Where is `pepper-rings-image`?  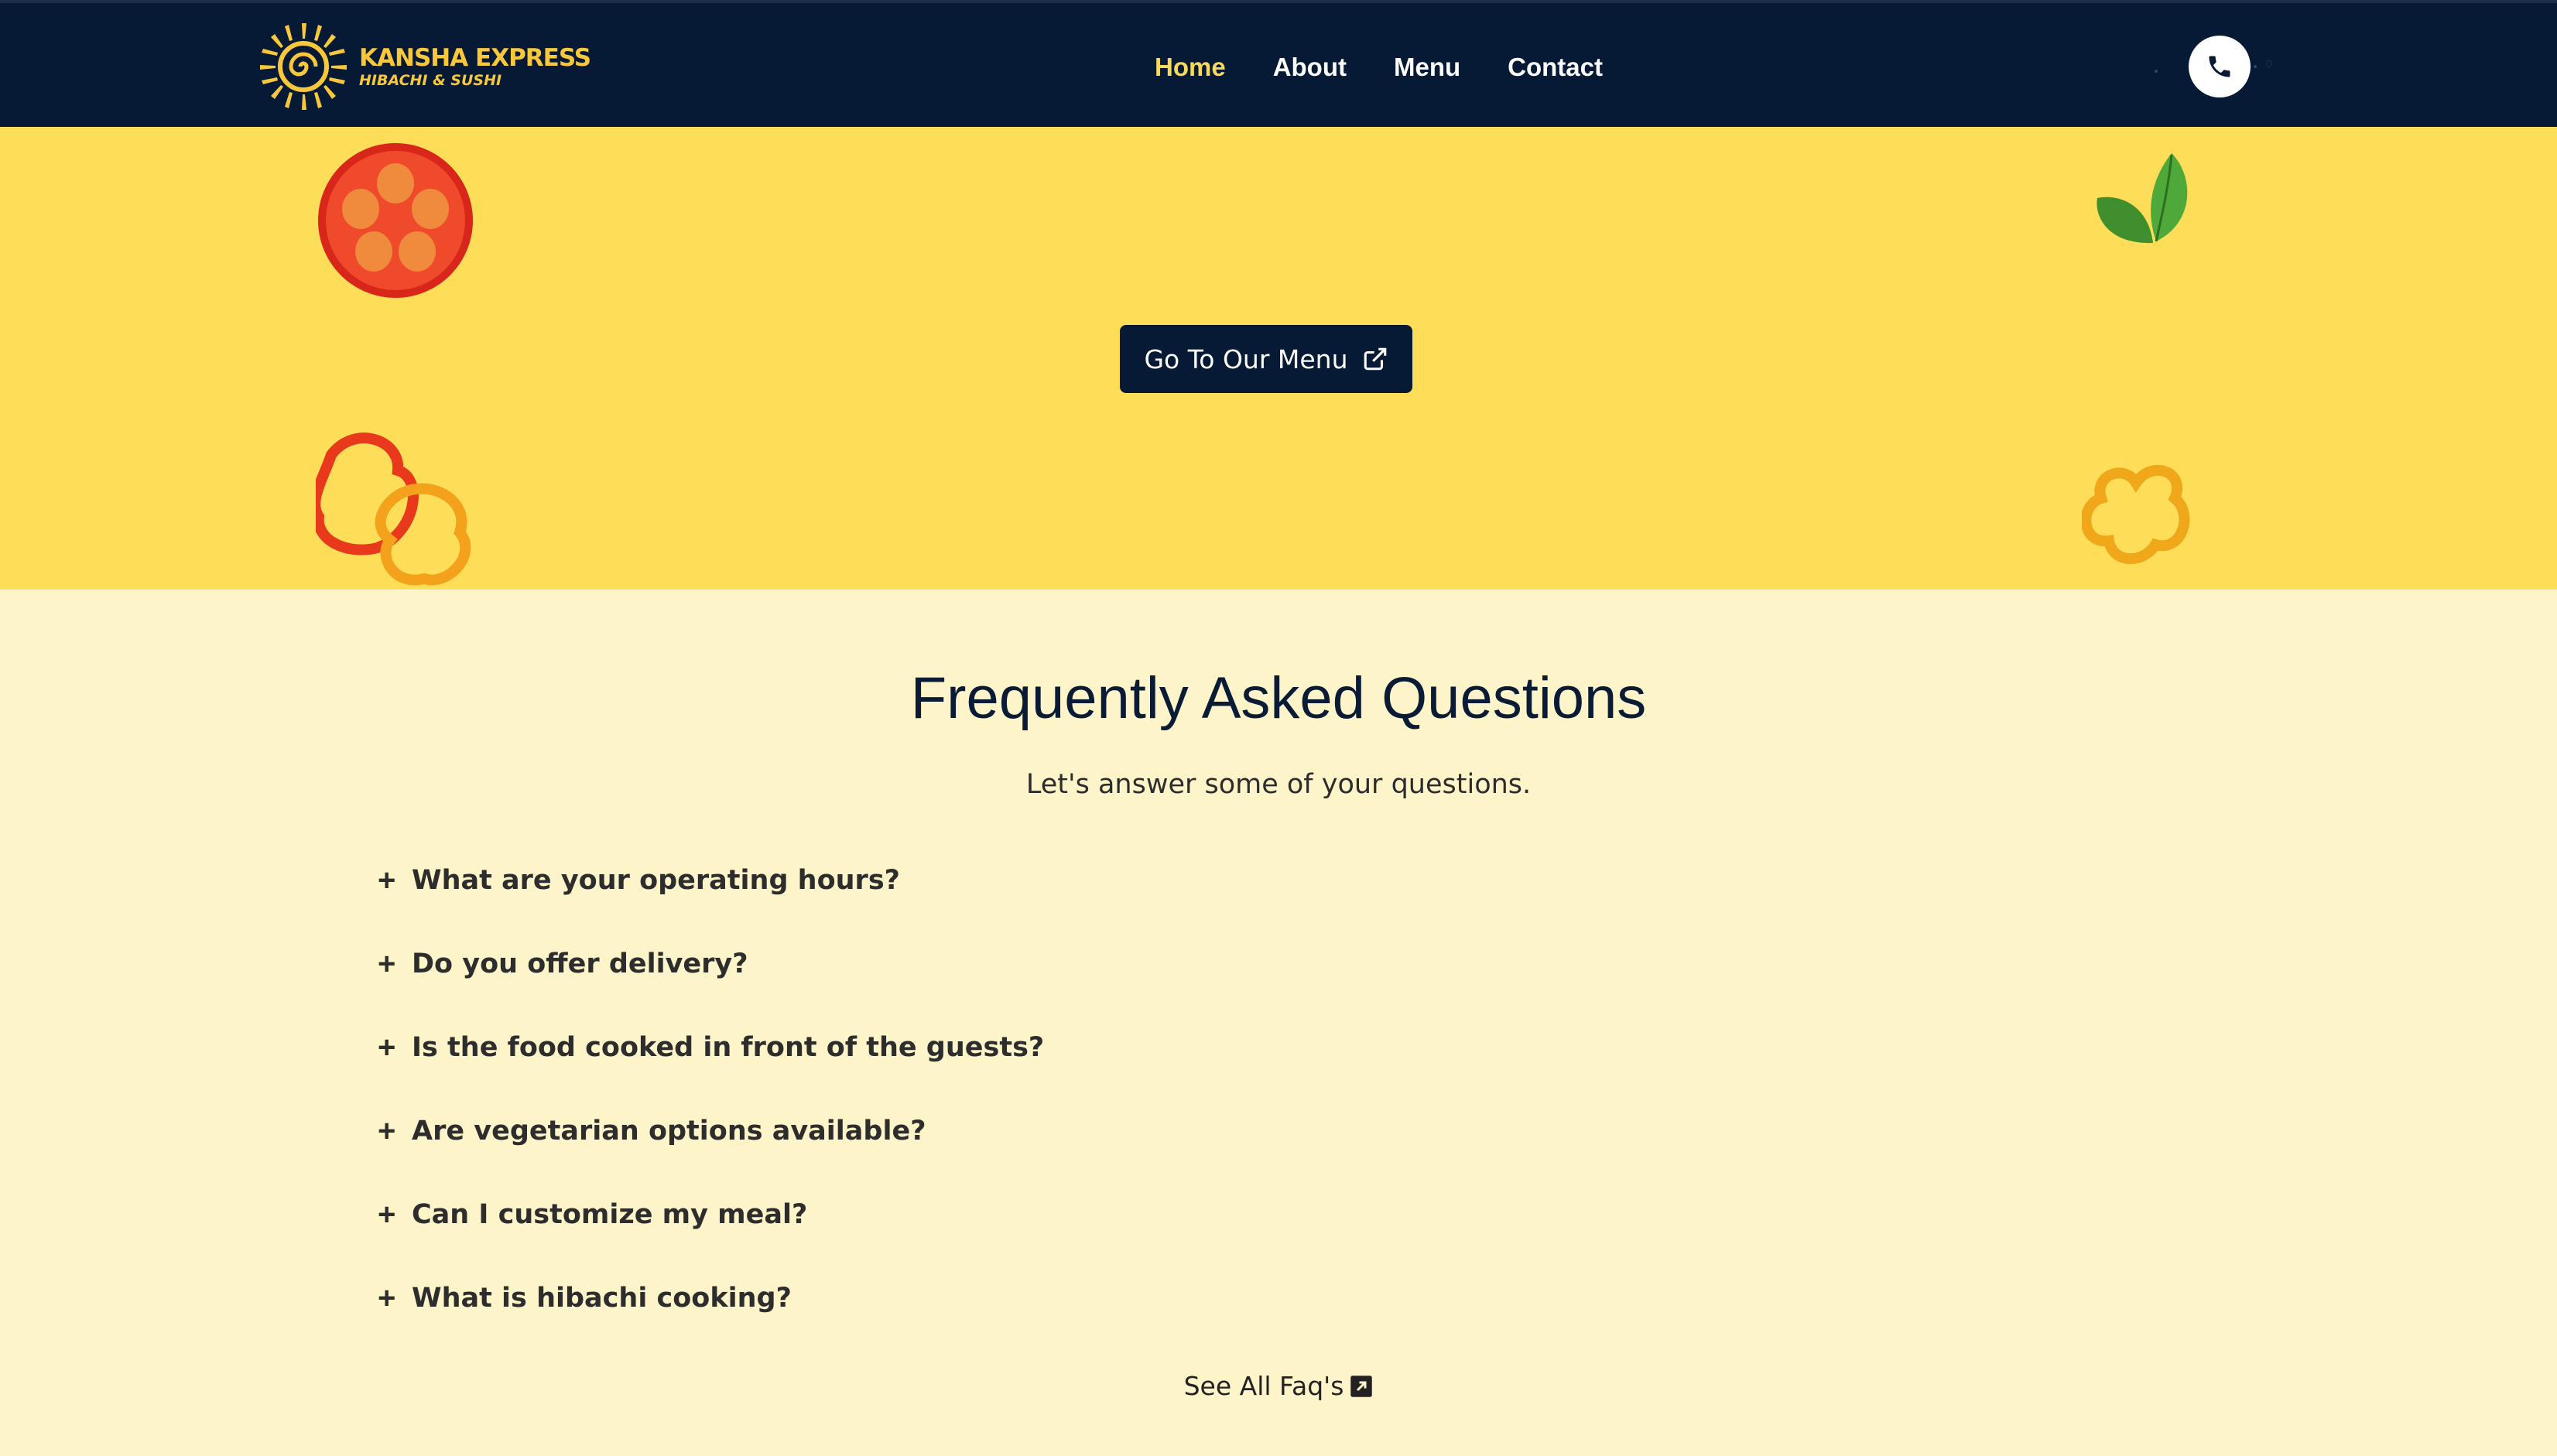
pepper-rings-image is located at coordinates (393, 509).